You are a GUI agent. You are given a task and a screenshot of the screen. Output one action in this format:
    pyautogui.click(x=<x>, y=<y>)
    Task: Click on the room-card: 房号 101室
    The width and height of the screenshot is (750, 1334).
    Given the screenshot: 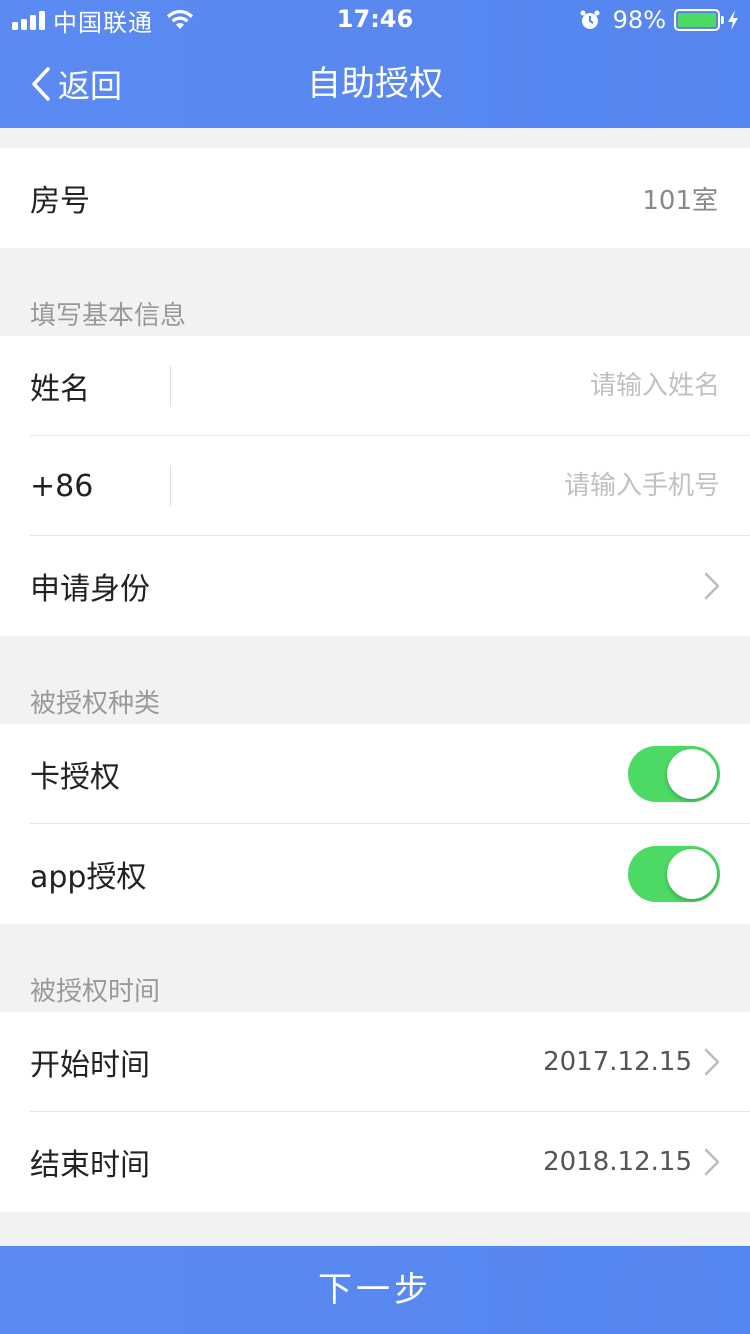 What is the action you would take?
    pyautogui.click(x=375, y=198)
    